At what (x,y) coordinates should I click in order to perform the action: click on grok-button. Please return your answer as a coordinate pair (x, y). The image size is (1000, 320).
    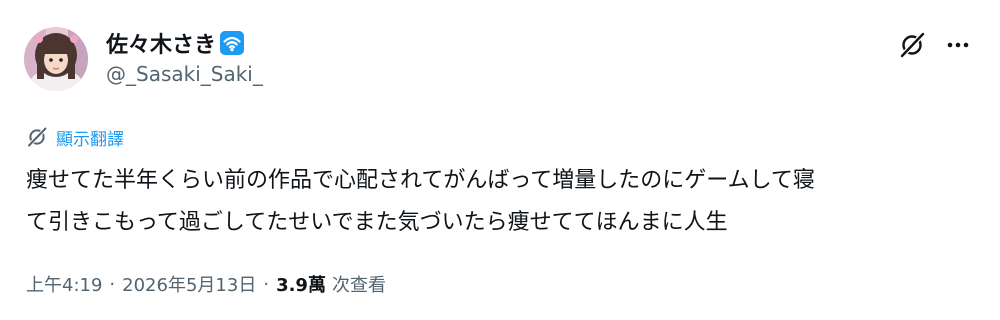
    Looking at the image, I should click on (912, 45).